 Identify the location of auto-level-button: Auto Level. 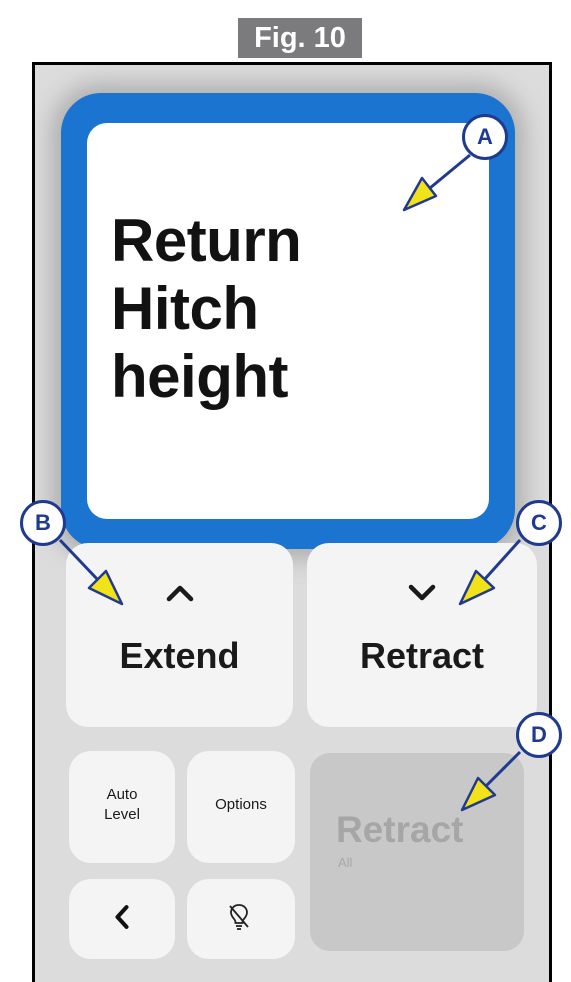
(122, 807).